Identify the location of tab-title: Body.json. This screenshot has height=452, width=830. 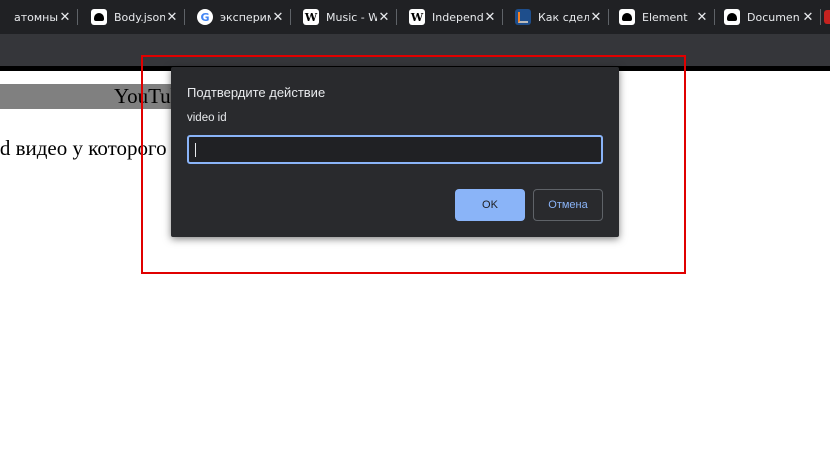
(139, 17).